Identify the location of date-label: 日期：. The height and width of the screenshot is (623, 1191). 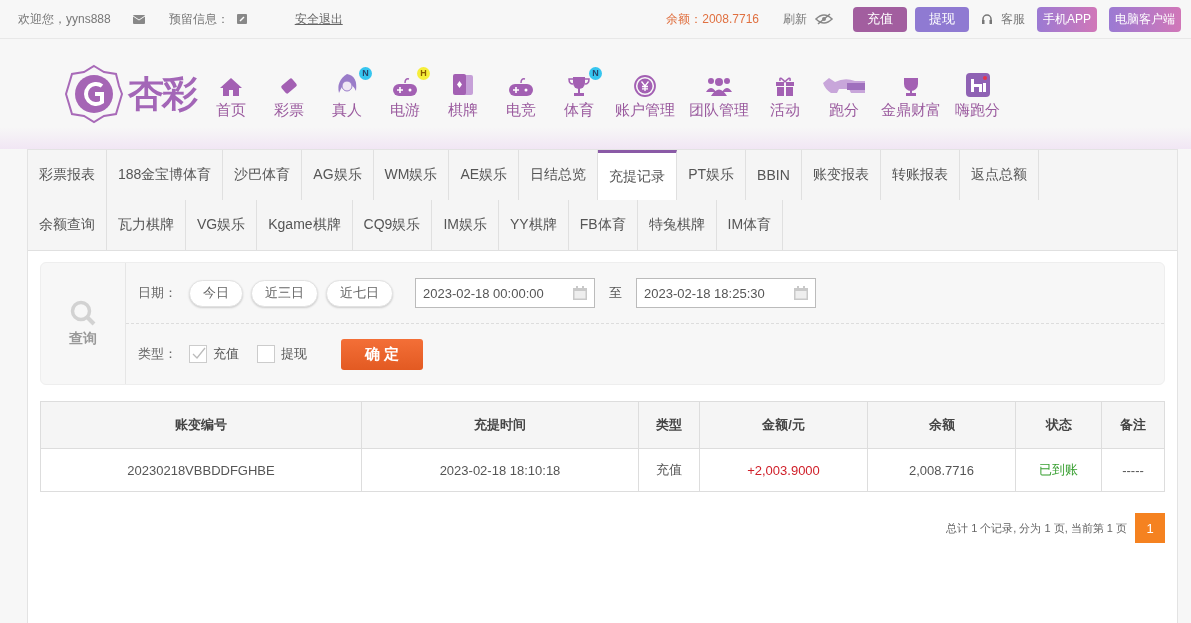
(157, 293).